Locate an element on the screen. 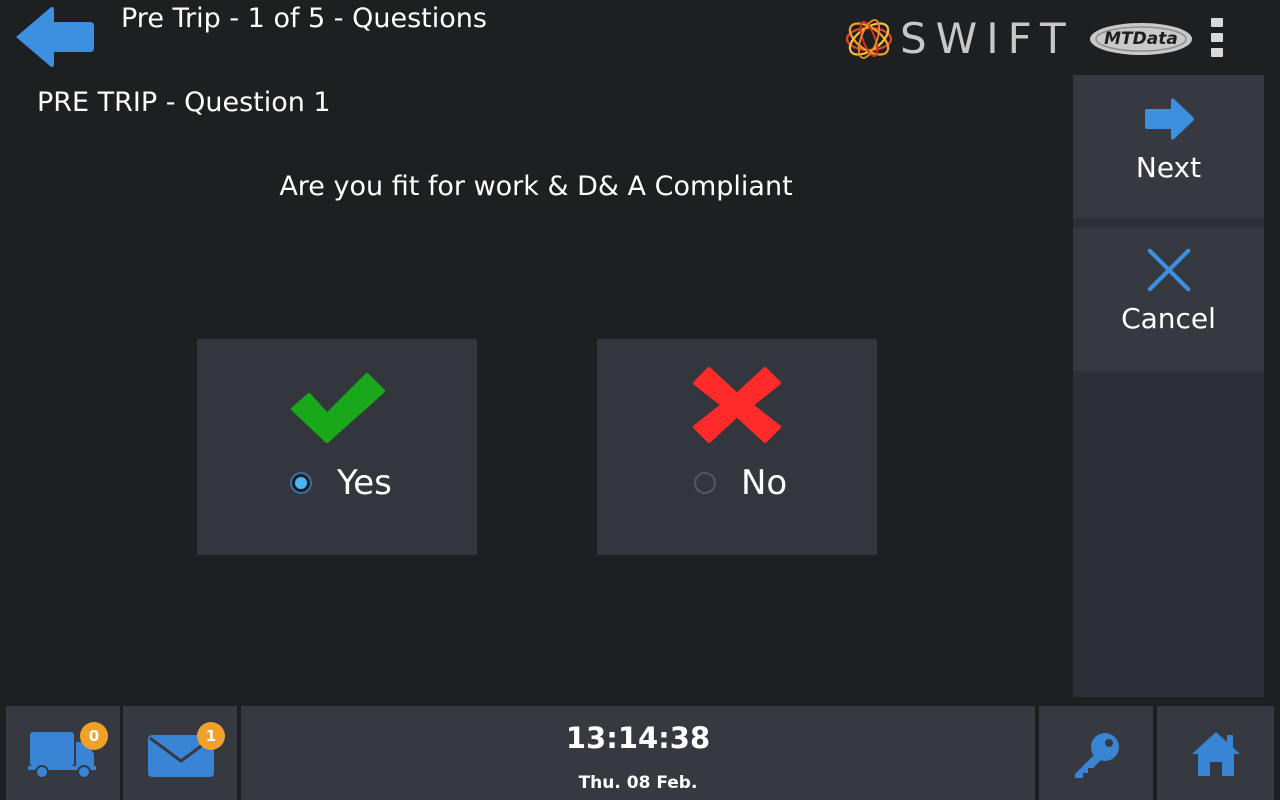 The image size is (1280, 800). side-action-panel: Next Cancel is located at coordinates (1168, 386).